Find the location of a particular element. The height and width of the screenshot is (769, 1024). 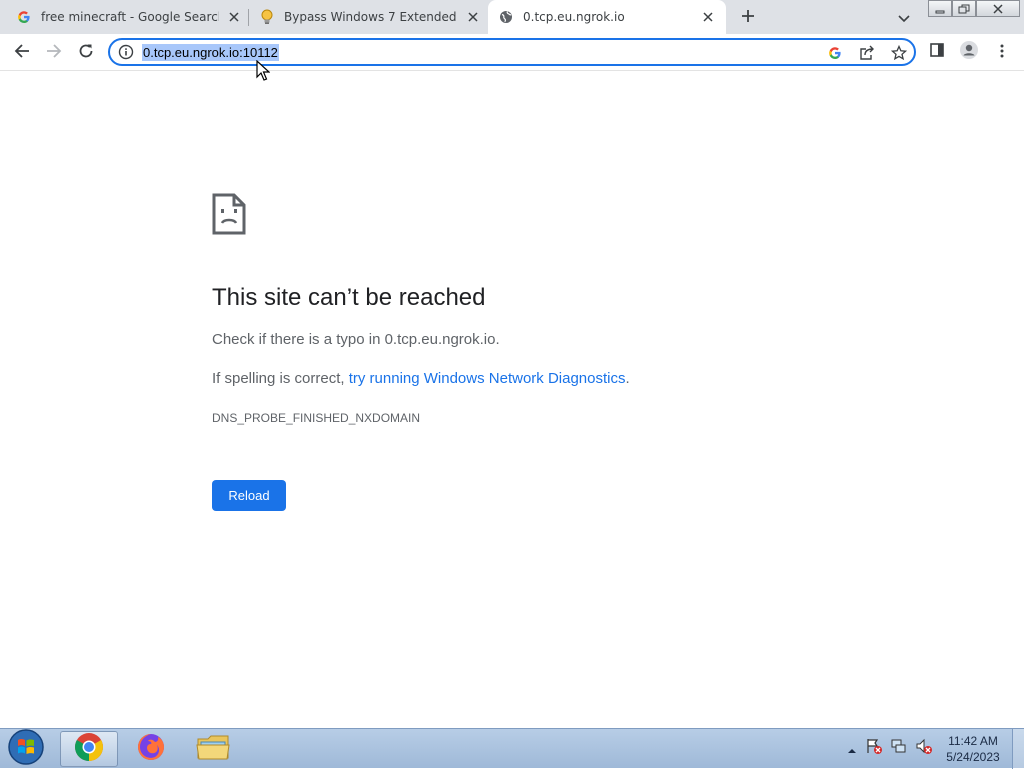

bookmark-star-icon is located at coordinates (899, 53).